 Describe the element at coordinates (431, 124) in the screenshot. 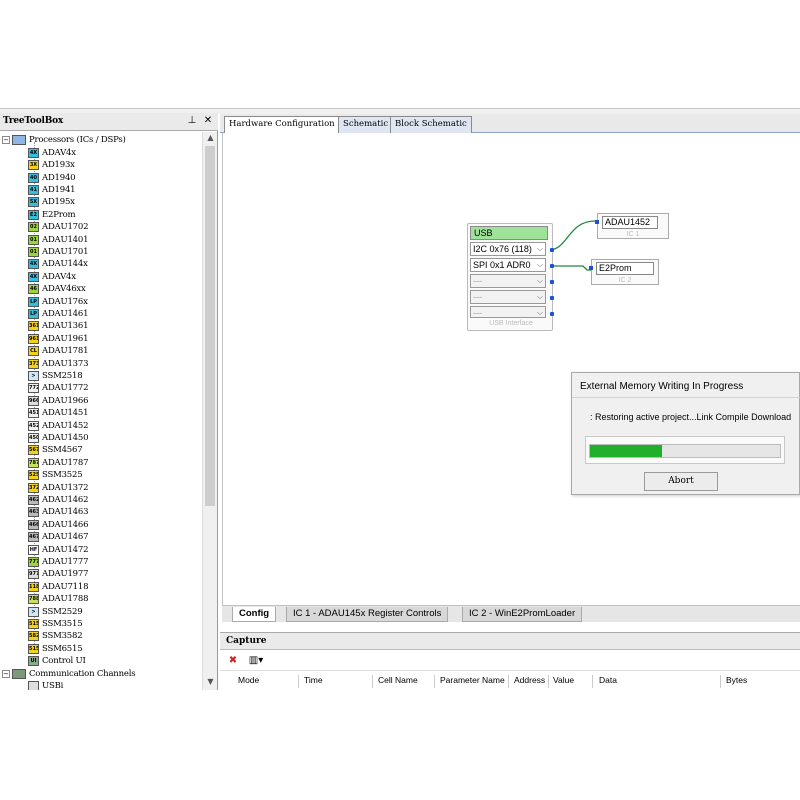

I see `tab-block-schematic: Block Schematic` at that location.